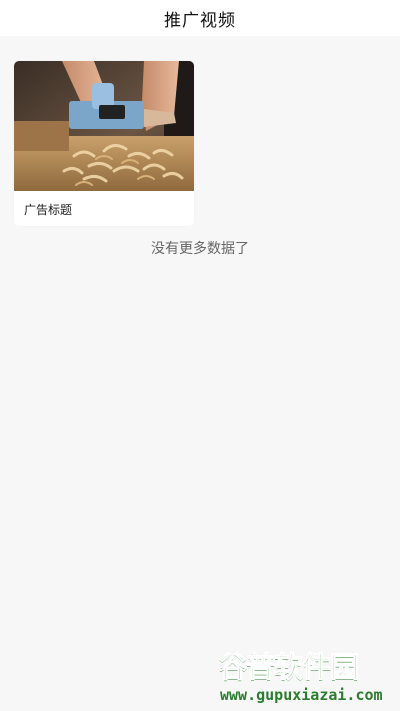 This screenshot has width=400, height=711. What do you see at coordinates (48, 210) in the screenshot?
I see `video-title: 广告标题` at bounding box center [48, 210].